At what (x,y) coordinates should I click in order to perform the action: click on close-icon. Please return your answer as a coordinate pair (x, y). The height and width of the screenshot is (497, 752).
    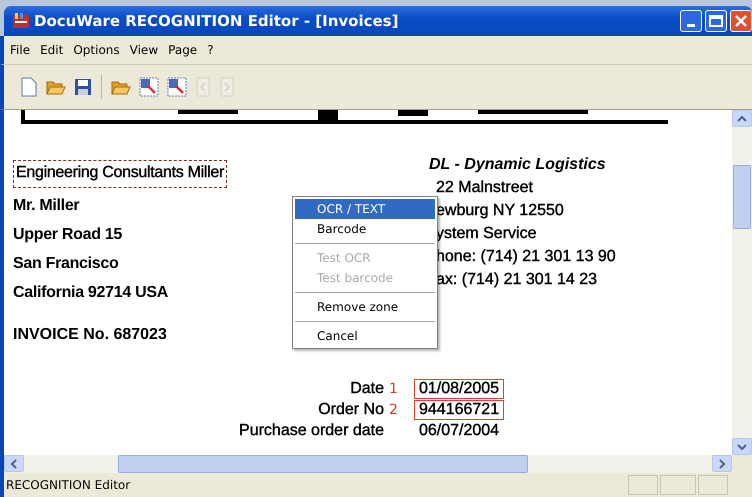
    Looking at the image, I should click on (741, 21).